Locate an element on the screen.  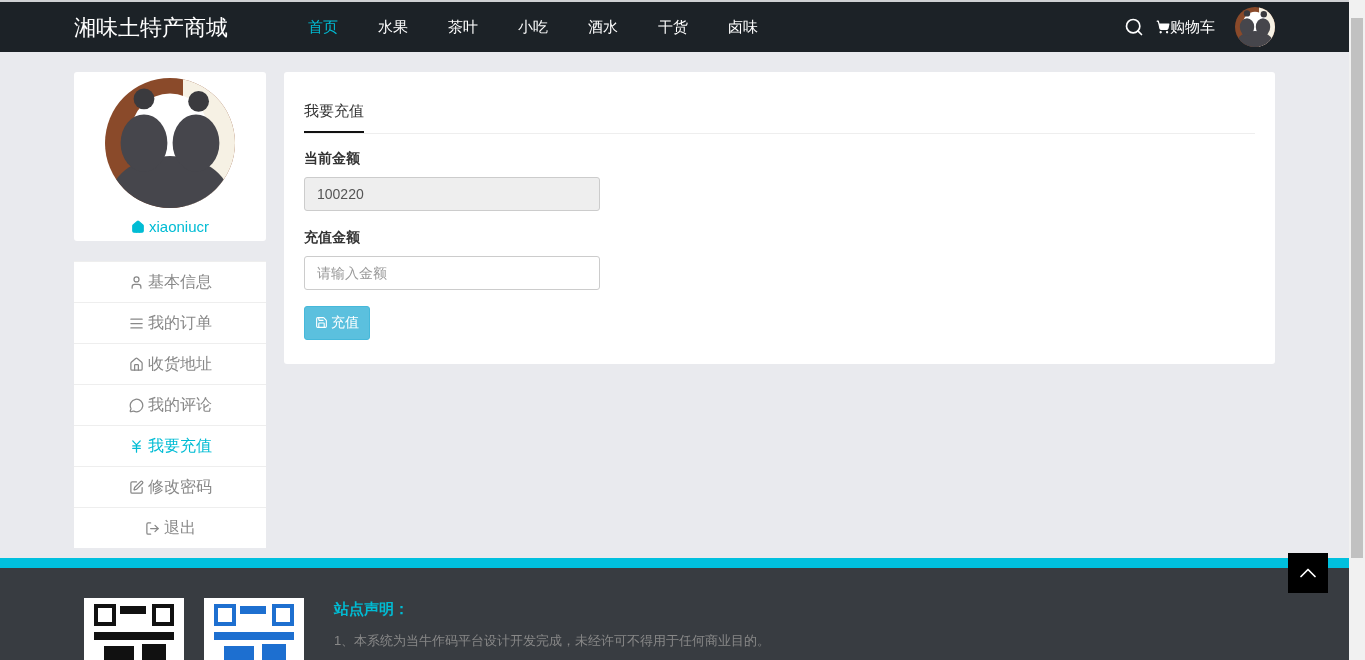
sidebar-menu-item: 退出 is located at coordinates (170, 527).